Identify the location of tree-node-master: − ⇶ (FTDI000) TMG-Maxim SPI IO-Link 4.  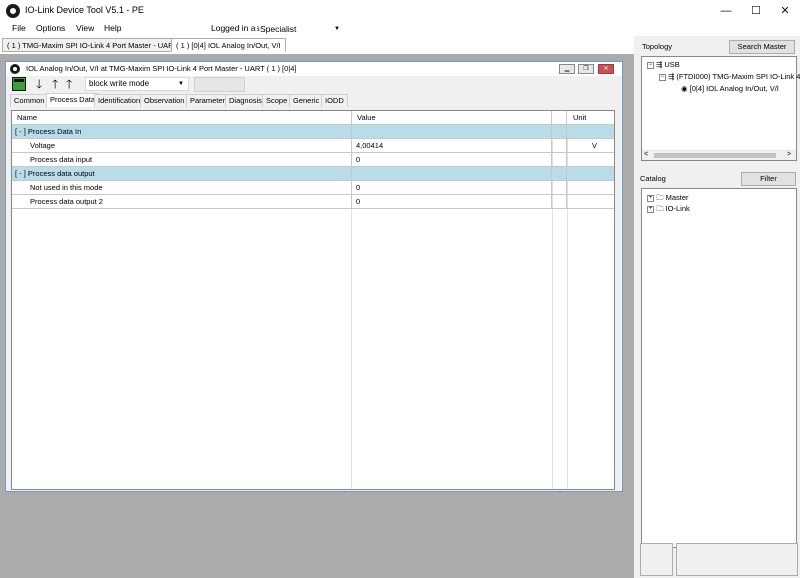
(729, 76).